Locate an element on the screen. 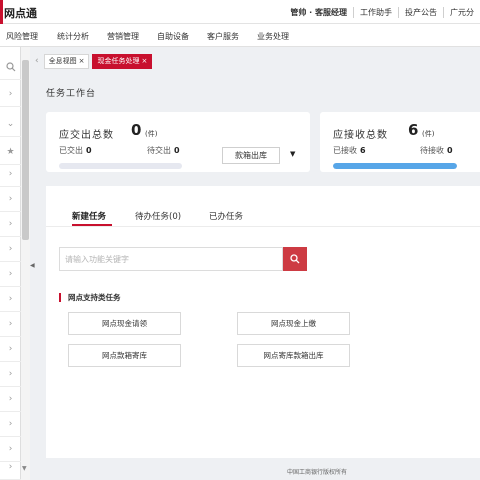 The image size is (480, 480). receive-progress-bar is located at coordinates (395, 166).